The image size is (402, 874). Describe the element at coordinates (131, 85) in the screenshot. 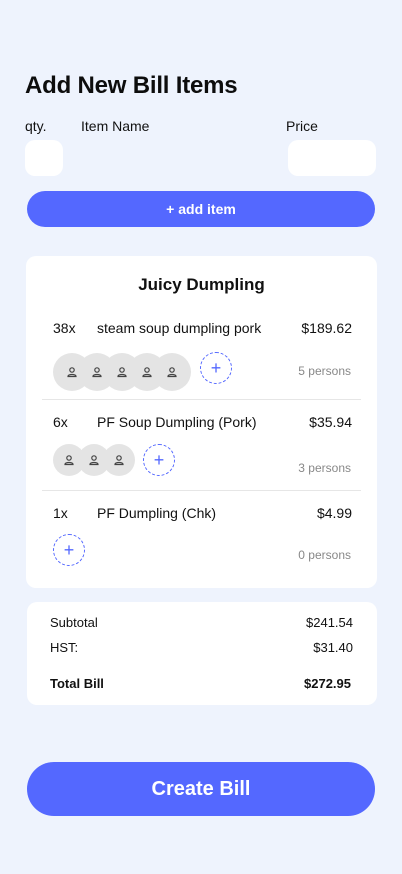

I see `page-title: Add New Bill Items` at that location.